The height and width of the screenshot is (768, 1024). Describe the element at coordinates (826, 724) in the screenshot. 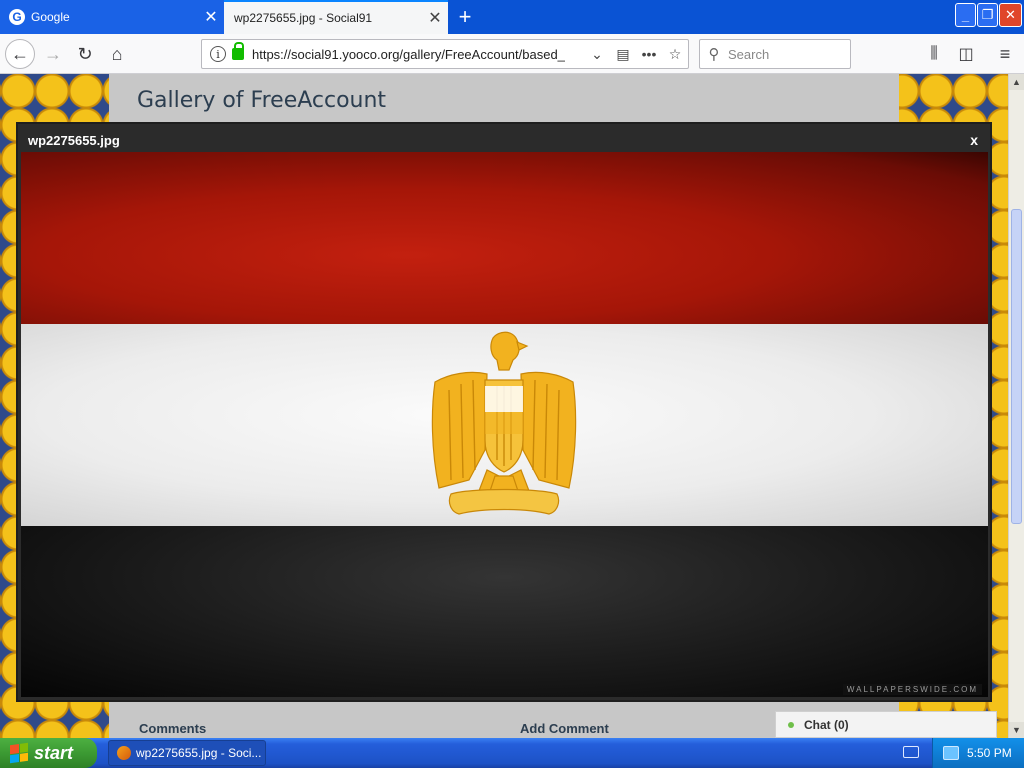

I see `chat-label: Chat (0)` at that location.